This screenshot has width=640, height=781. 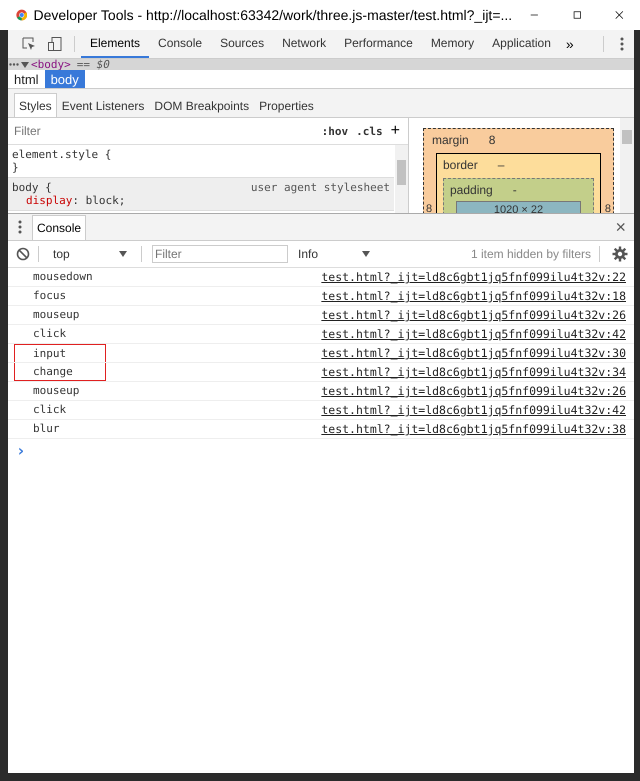 What do you see at coordinates (473, 372) in the screenshot?
I see `source-link: test.html?_ijt=ld8c6gbt1jq5fnf099ilu4t32v:34` at bounding box center [473, 372].